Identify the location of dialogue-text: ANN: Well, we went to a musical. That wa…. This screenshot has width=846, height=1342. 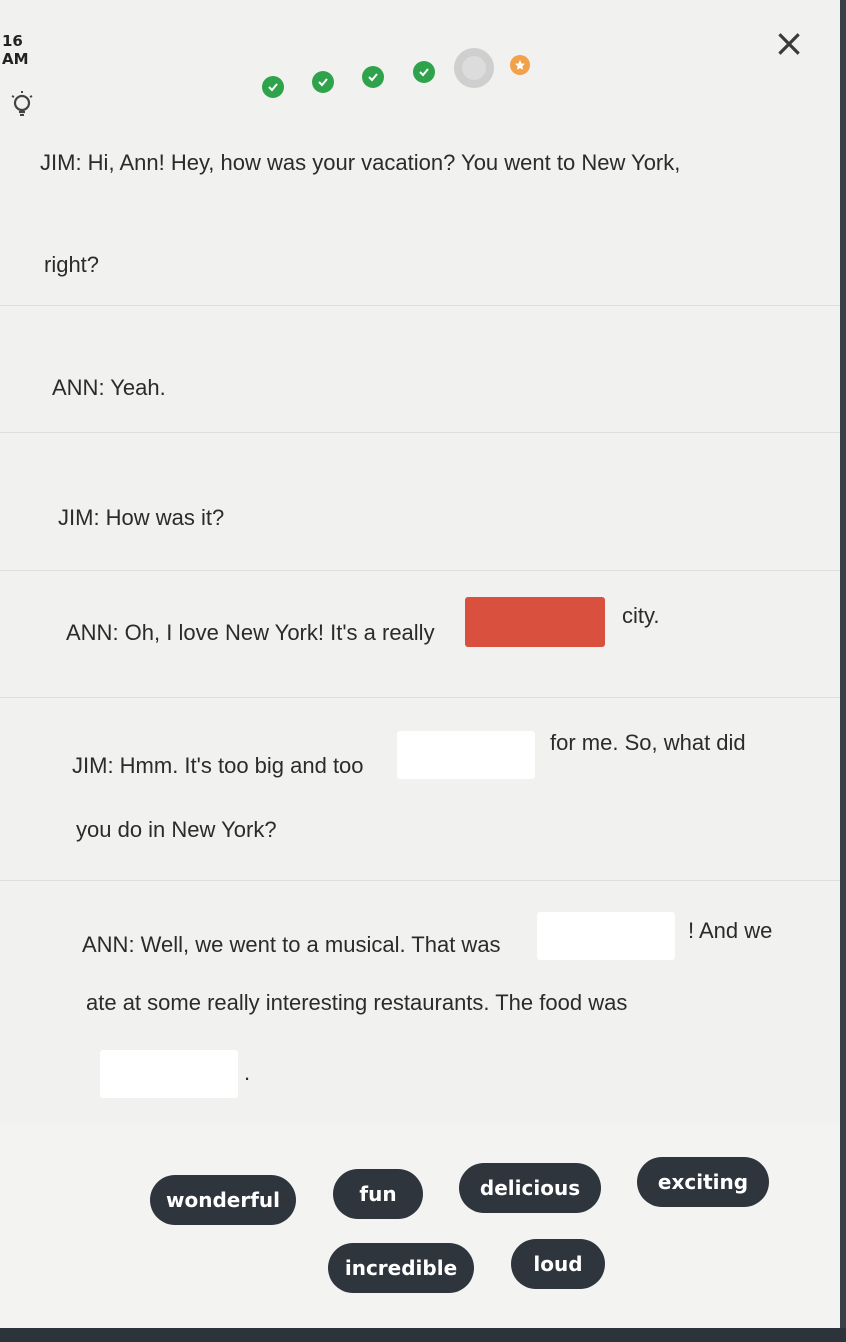
(291, 944).